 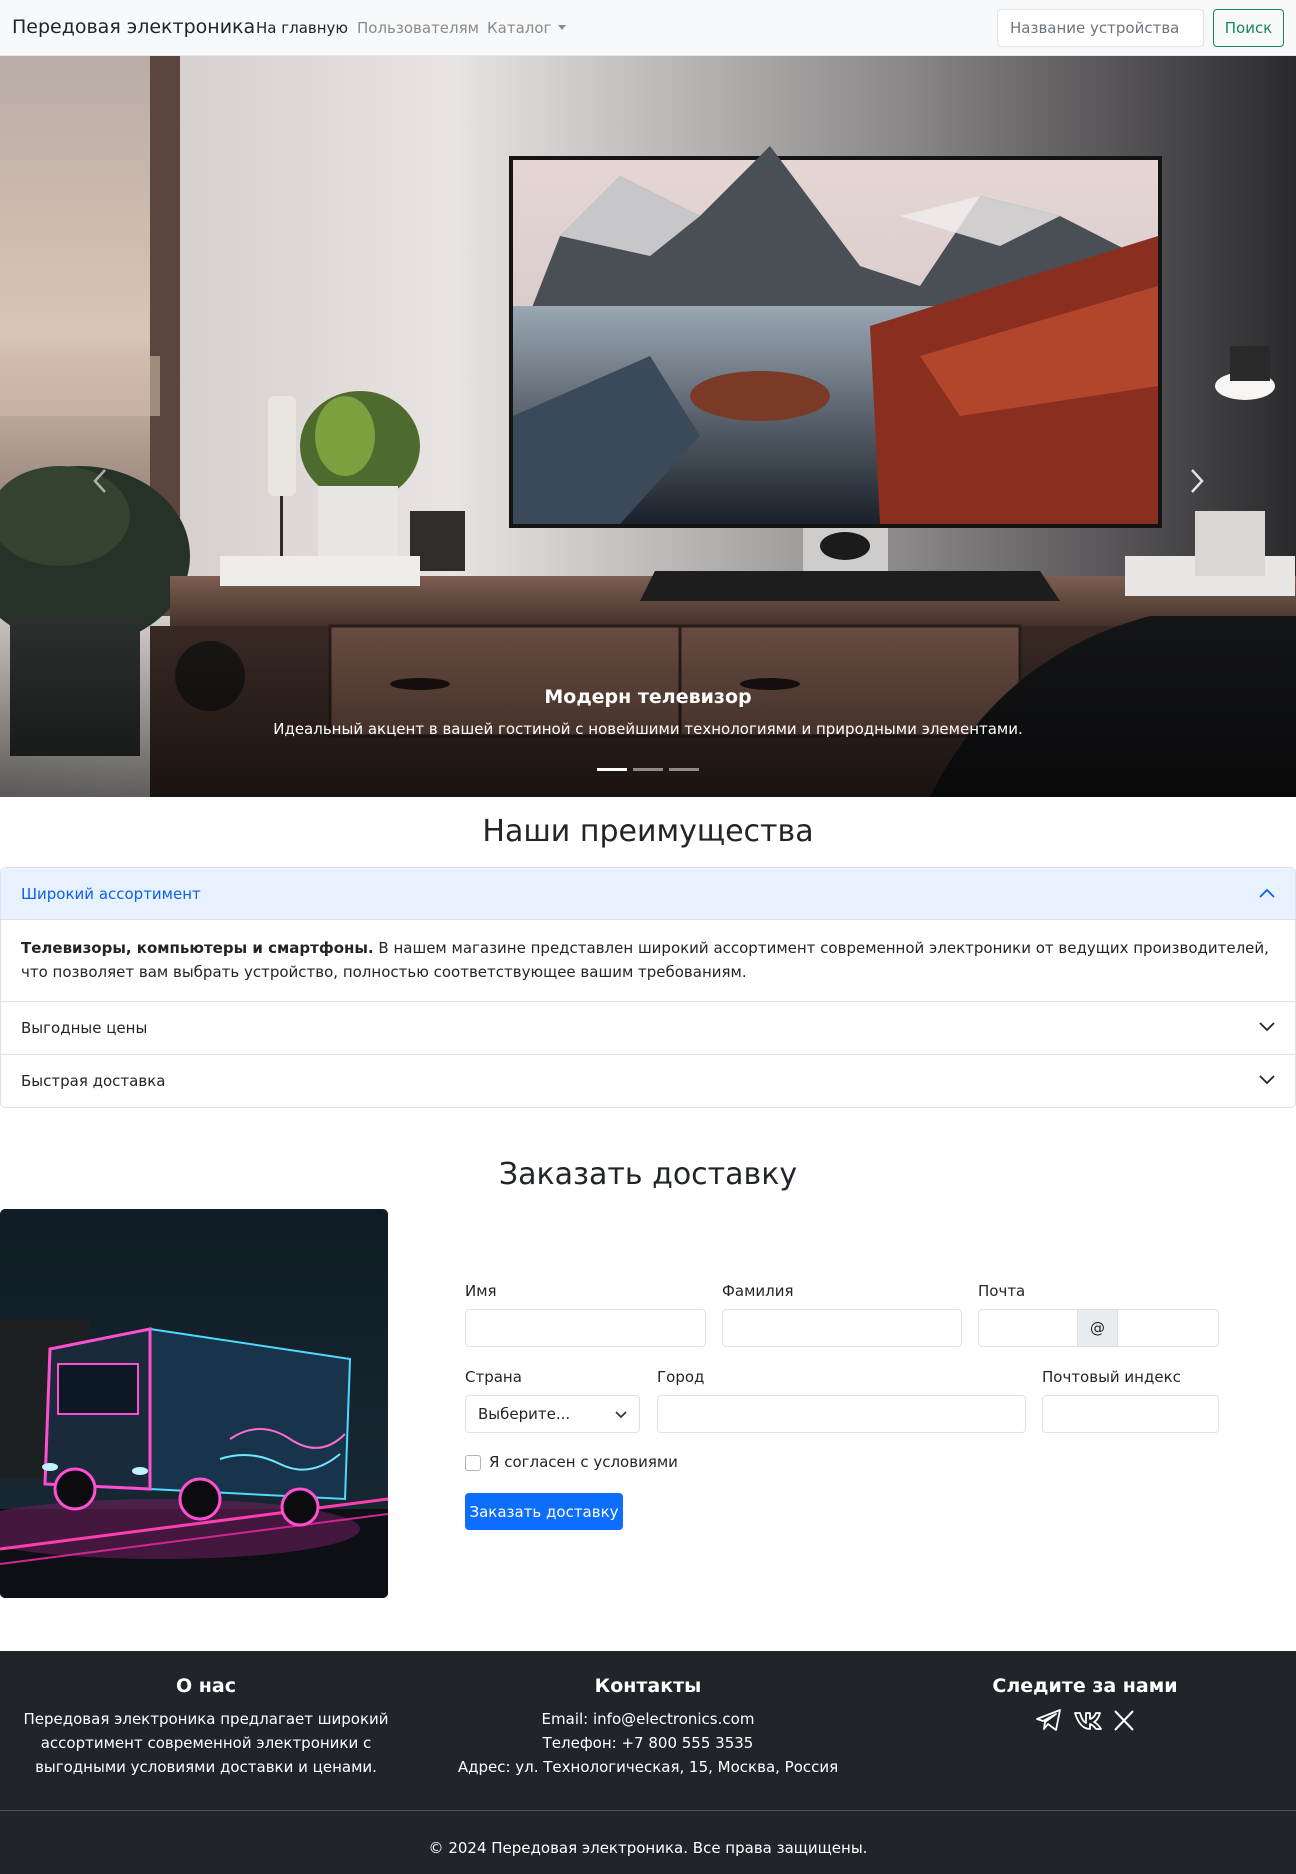 I want to click on last-name-label: Фамилия, so click(x=758, y=1291).